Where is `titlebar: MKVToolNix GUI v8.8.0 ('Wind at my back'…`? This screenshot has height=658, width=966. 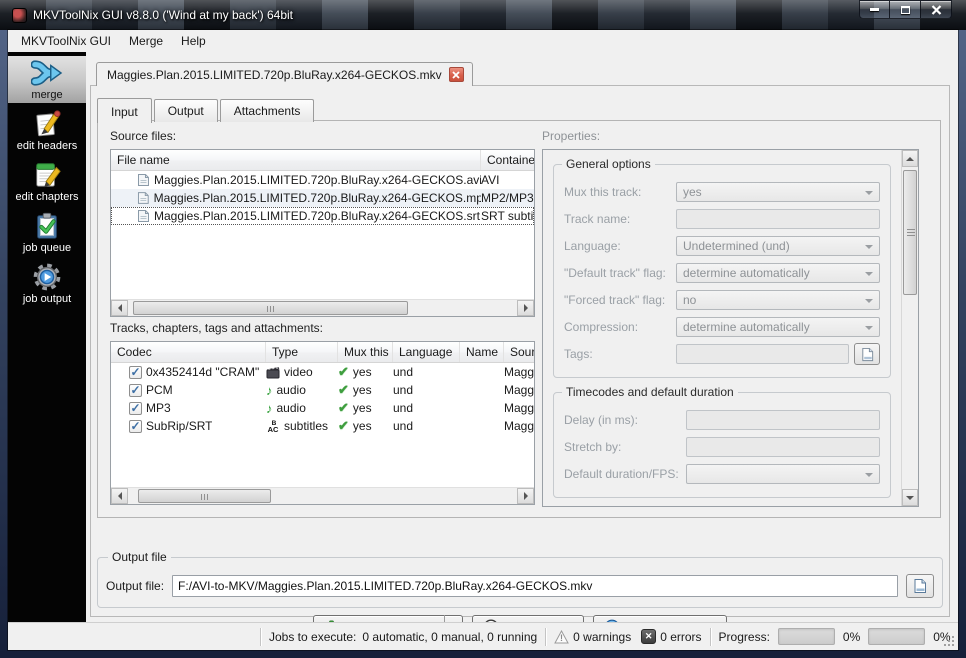
titlebar: MKVToolNix GUI v8.8.0 ('Wind at my back'… is located at coordinates (483, 15).